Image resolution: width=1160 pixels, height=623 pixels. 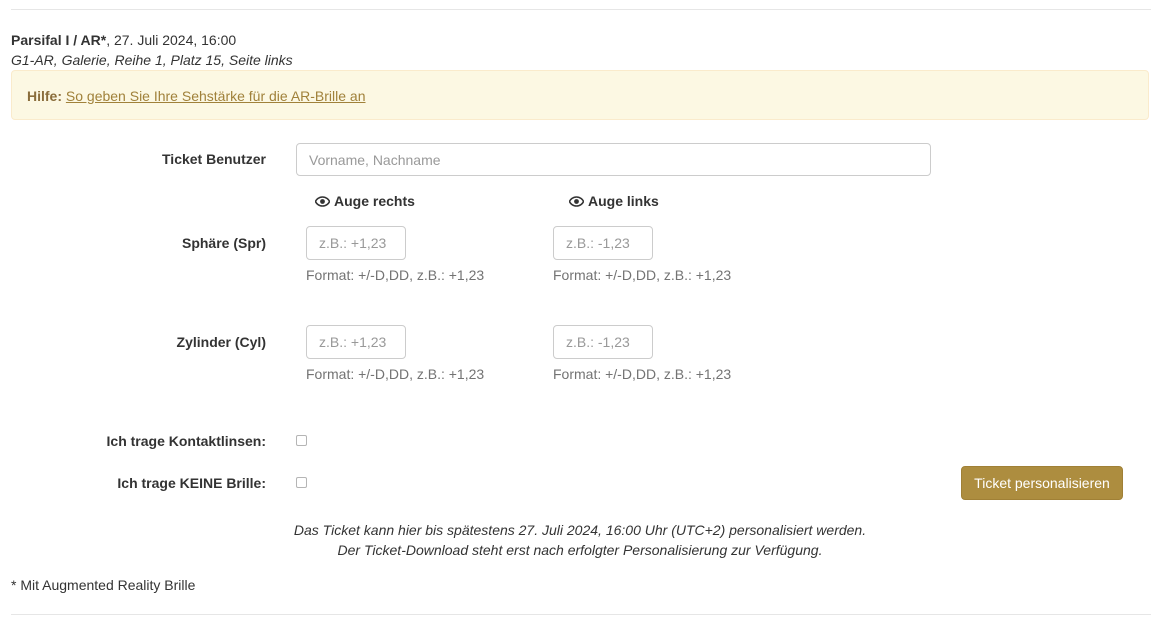 I want to click on event-date: , 27. Juli 2024, 16:00, so click(x=171, y=40).